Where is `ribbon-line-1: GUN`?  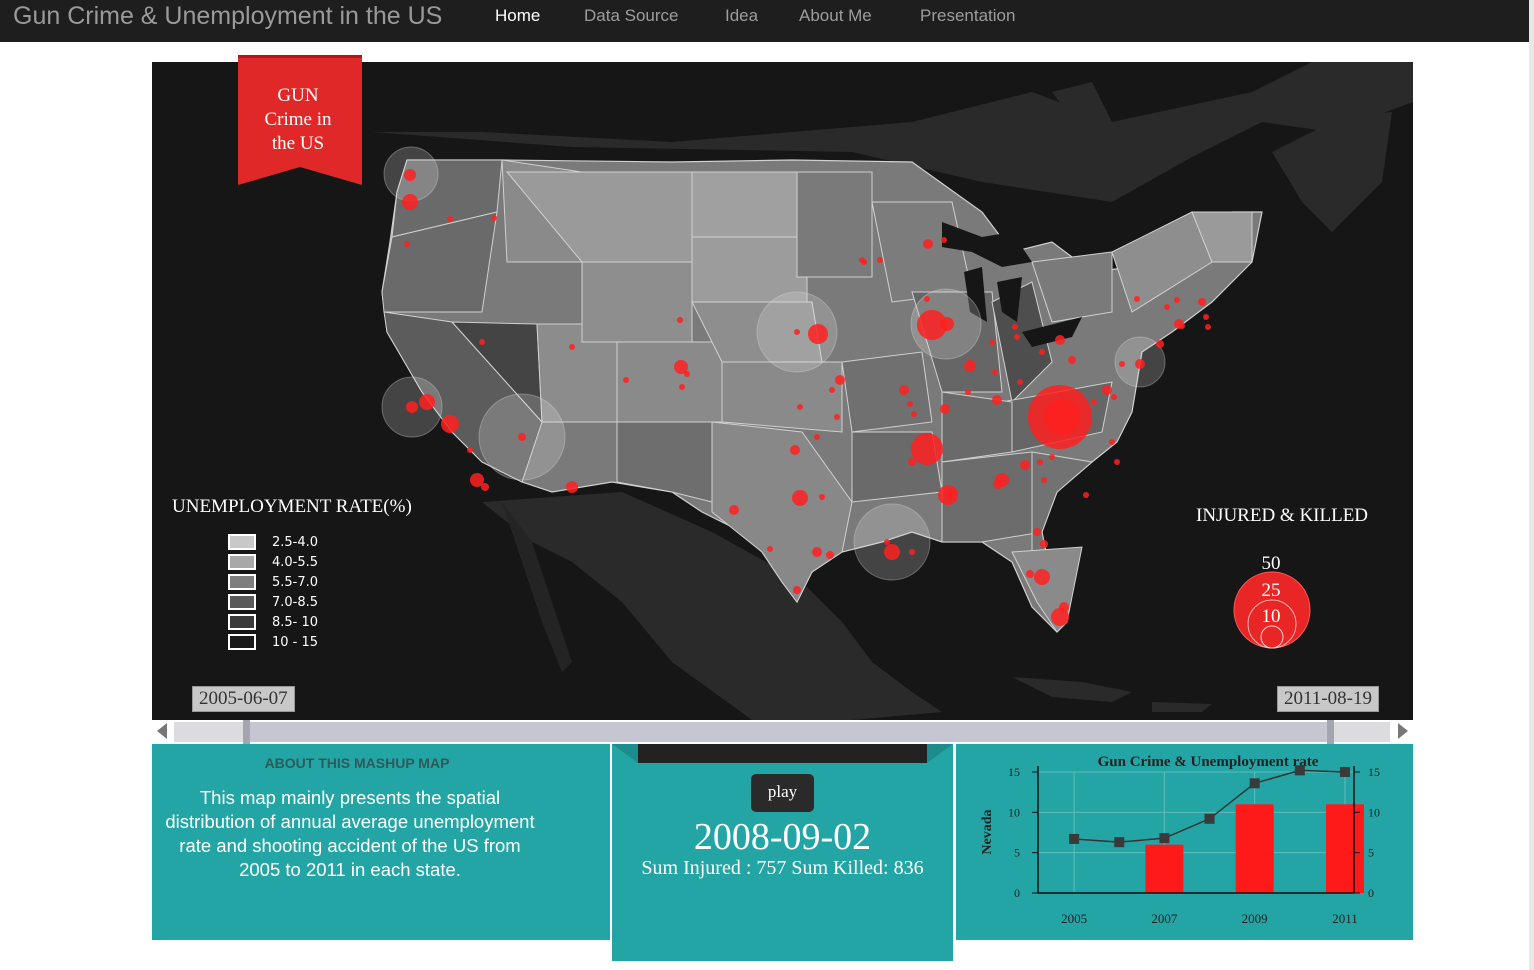
ribbon-line-1: GUN is located at coordinates (298, 95).